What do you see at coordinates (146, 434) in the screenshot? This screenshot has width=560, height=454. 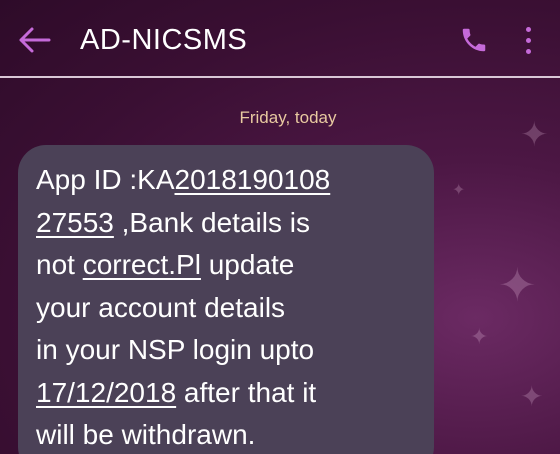 I see `message-line: will be withdrawn.` at bounding box center [146, 434].